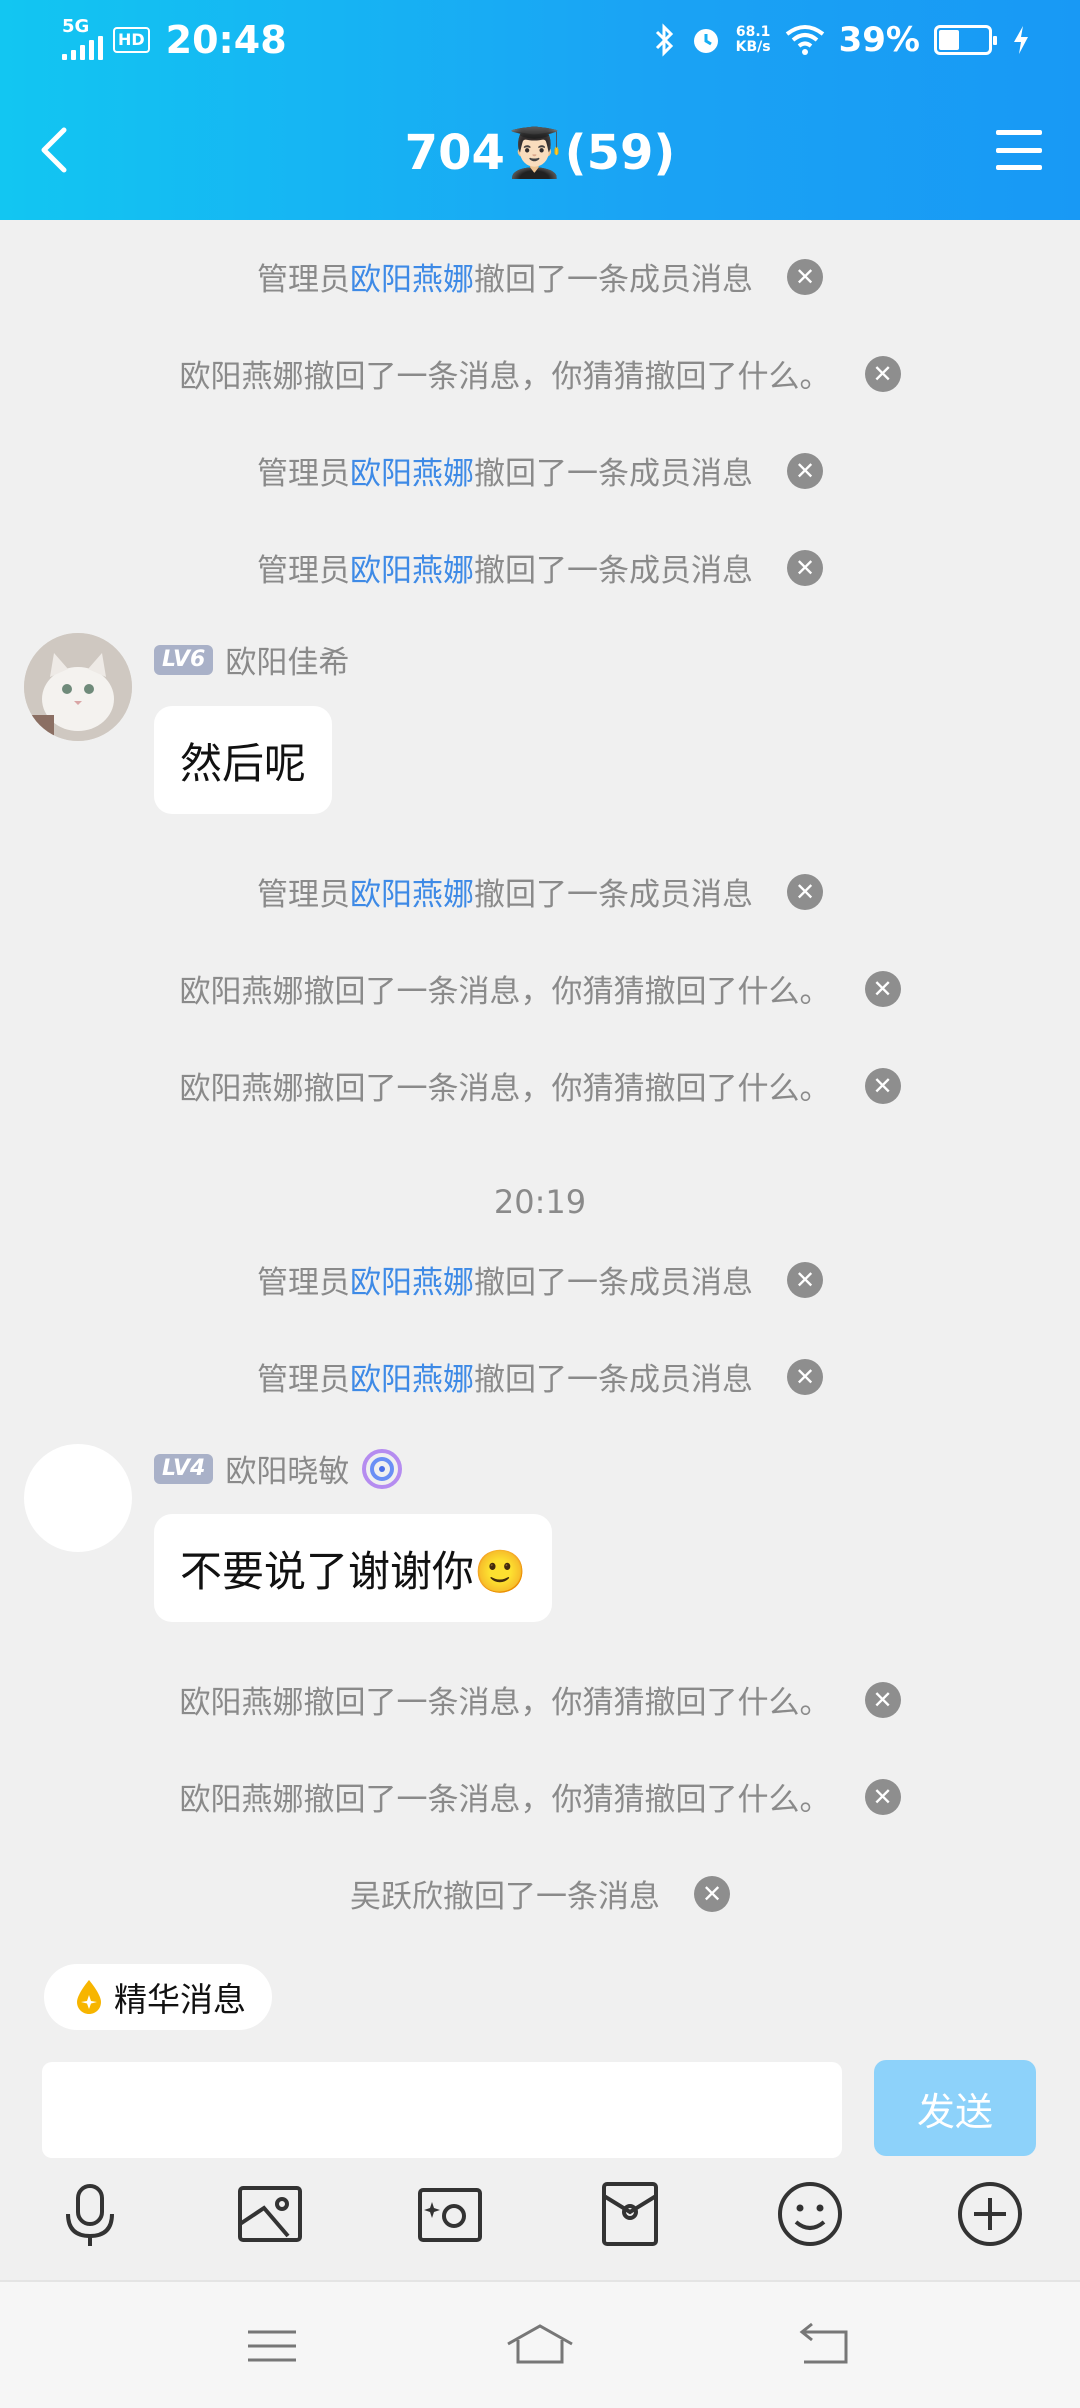 This screenshot has height=2408, width=1080. Describe the element at coordinates (990, 2214) in the screenshot. I see `plus-icon` at that location.